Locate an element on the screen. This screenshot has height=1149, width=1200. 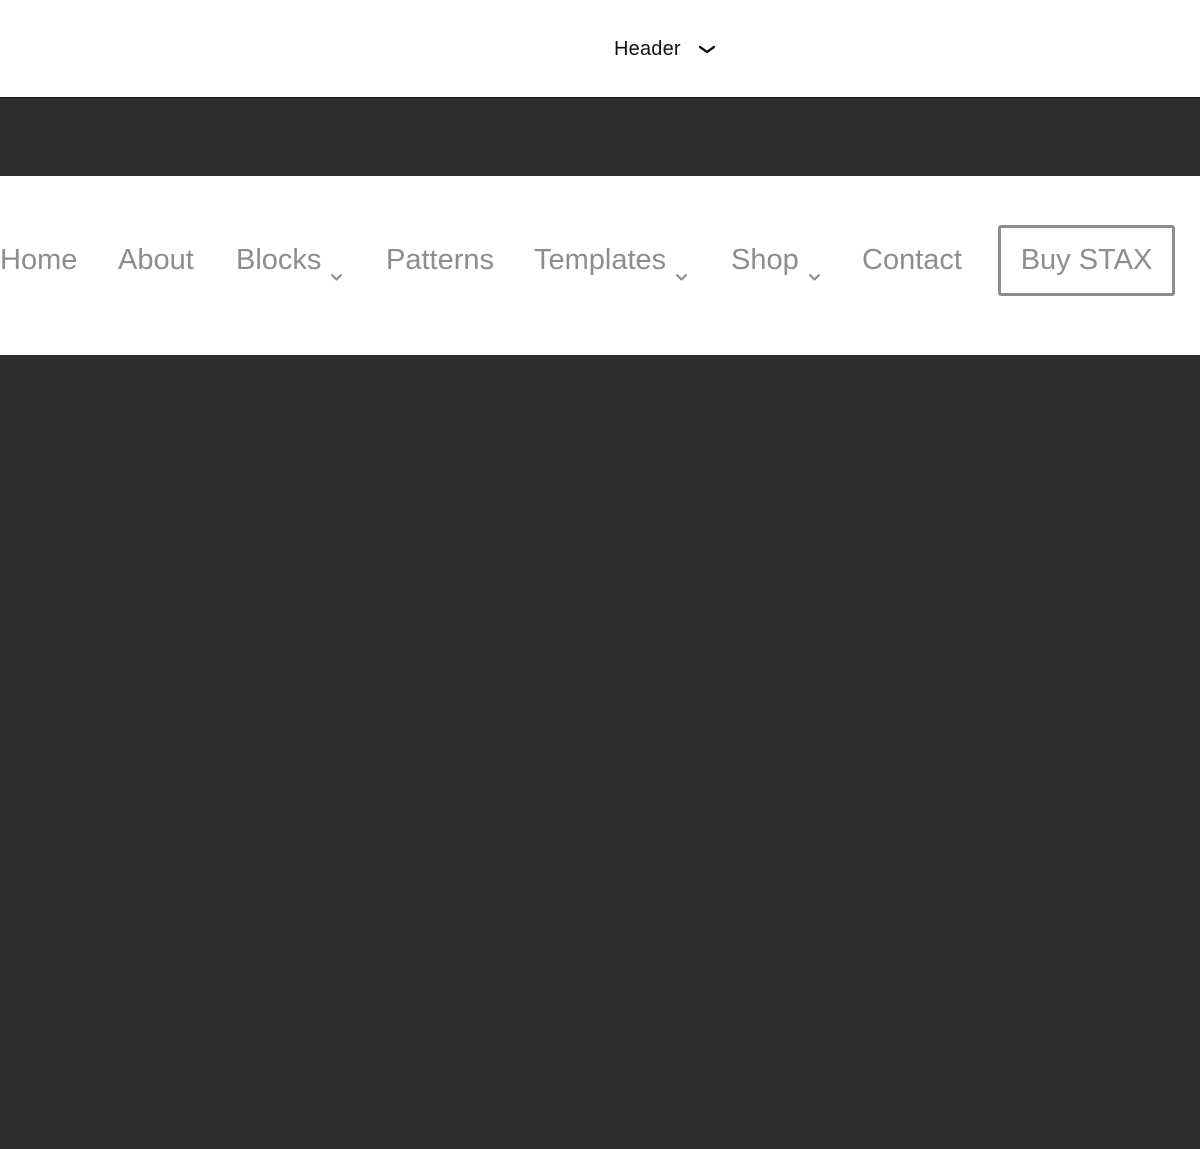
nav-item-home: Home is located at coordinates (38, 260).